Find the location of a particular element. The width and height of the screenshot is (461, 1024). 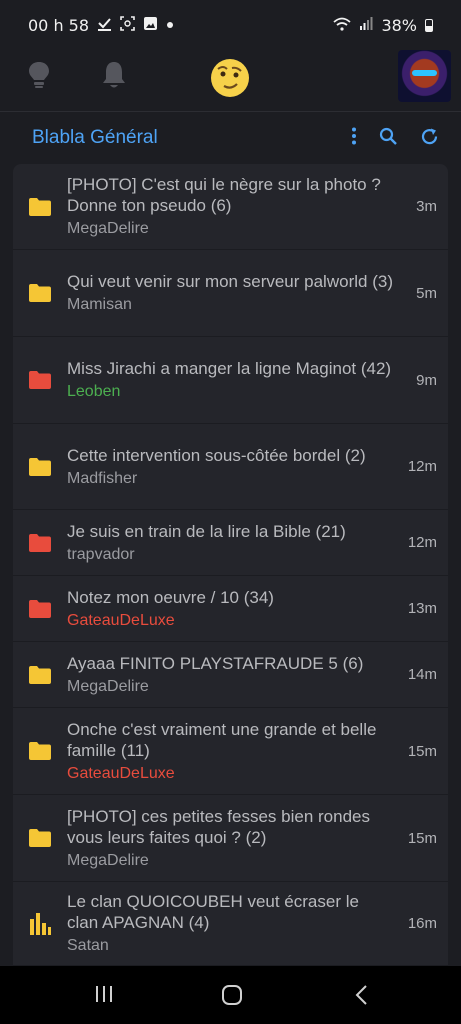

status-time: 00 h 58 is located at coordinates (59, 25).